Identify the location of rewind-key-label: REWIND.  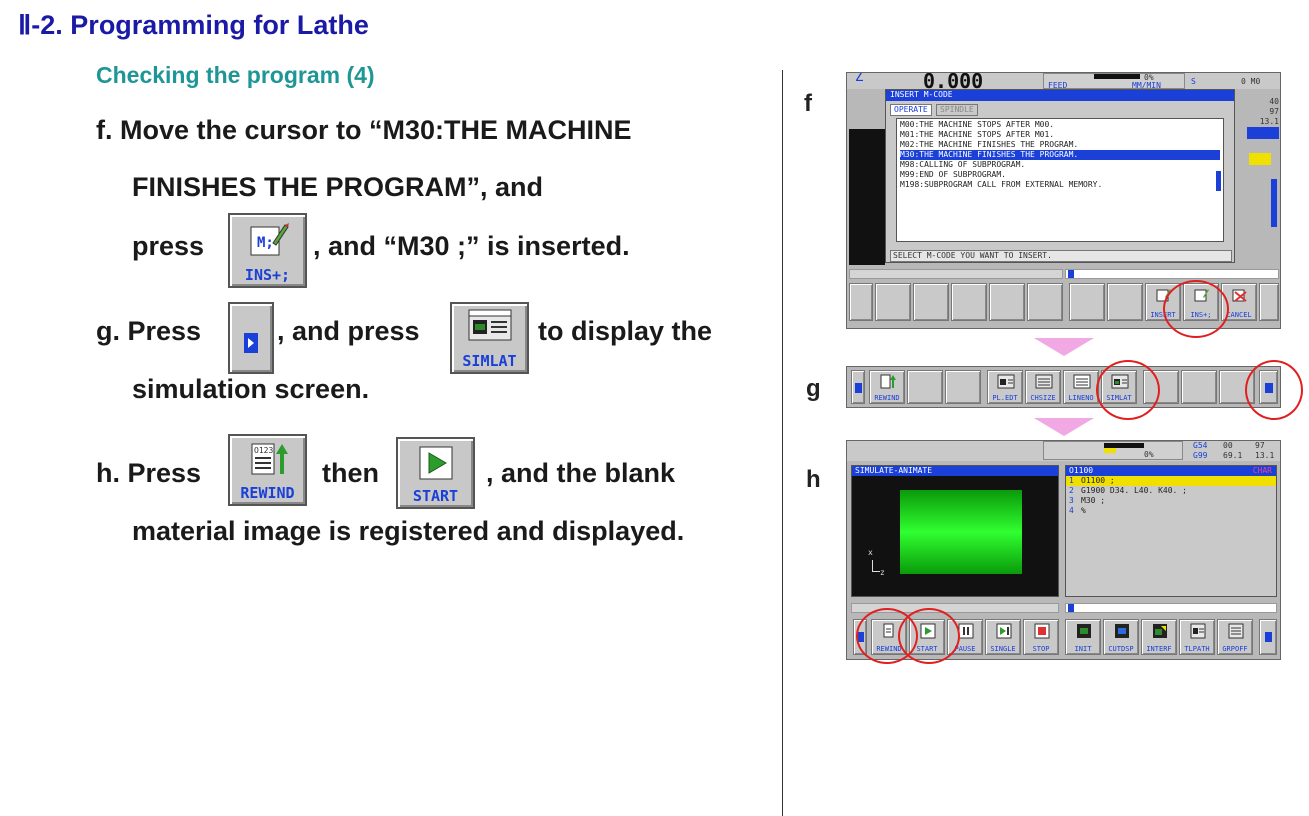
(267, 493).